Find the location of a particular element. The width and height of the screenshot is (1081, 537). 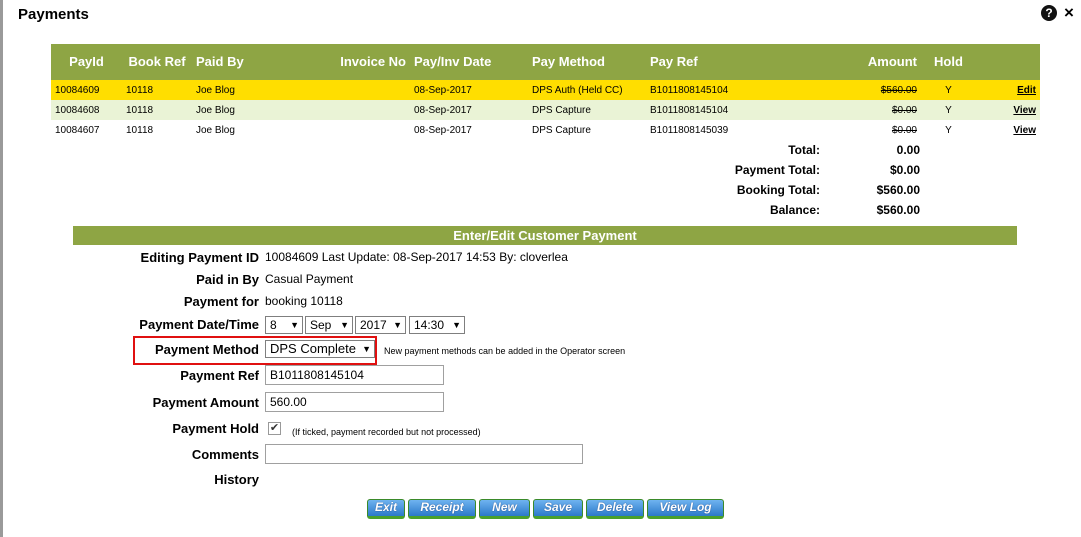

total-label: Total: is located at coordinates (804, 150).